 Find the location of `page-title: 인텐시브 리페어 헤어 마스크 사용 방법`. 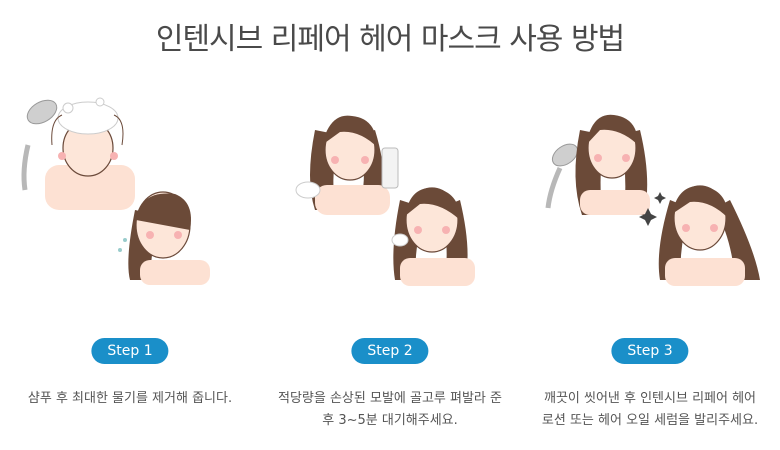

page-title: 인텐시브 리페어 헤어 마스크 사용 방법 is located at coordinates (390, 39).